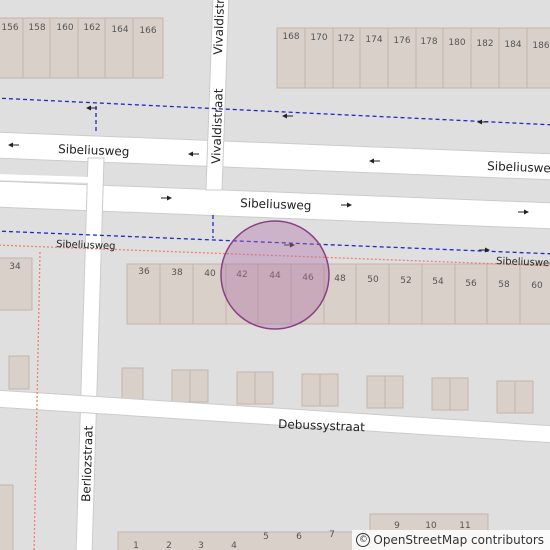 Image resolution: width=550 pixels, height=550 pixels. I want to click on attribution-link: OpenStreetMap contributors, so click(458, 540).